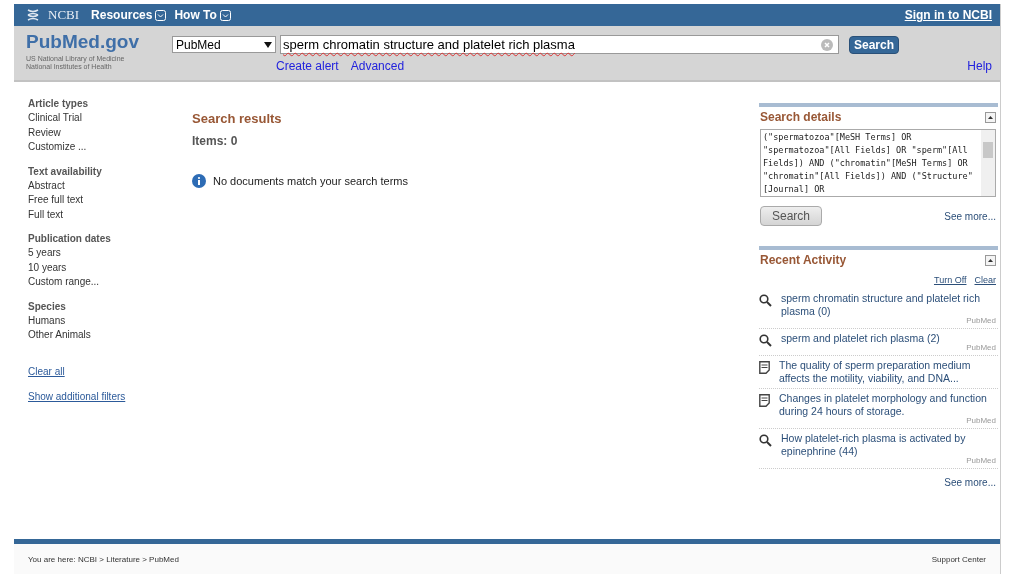 The width and height of the screenshot is (1009, 576). I want to click on support-link: Support Center, so click(958, 559).